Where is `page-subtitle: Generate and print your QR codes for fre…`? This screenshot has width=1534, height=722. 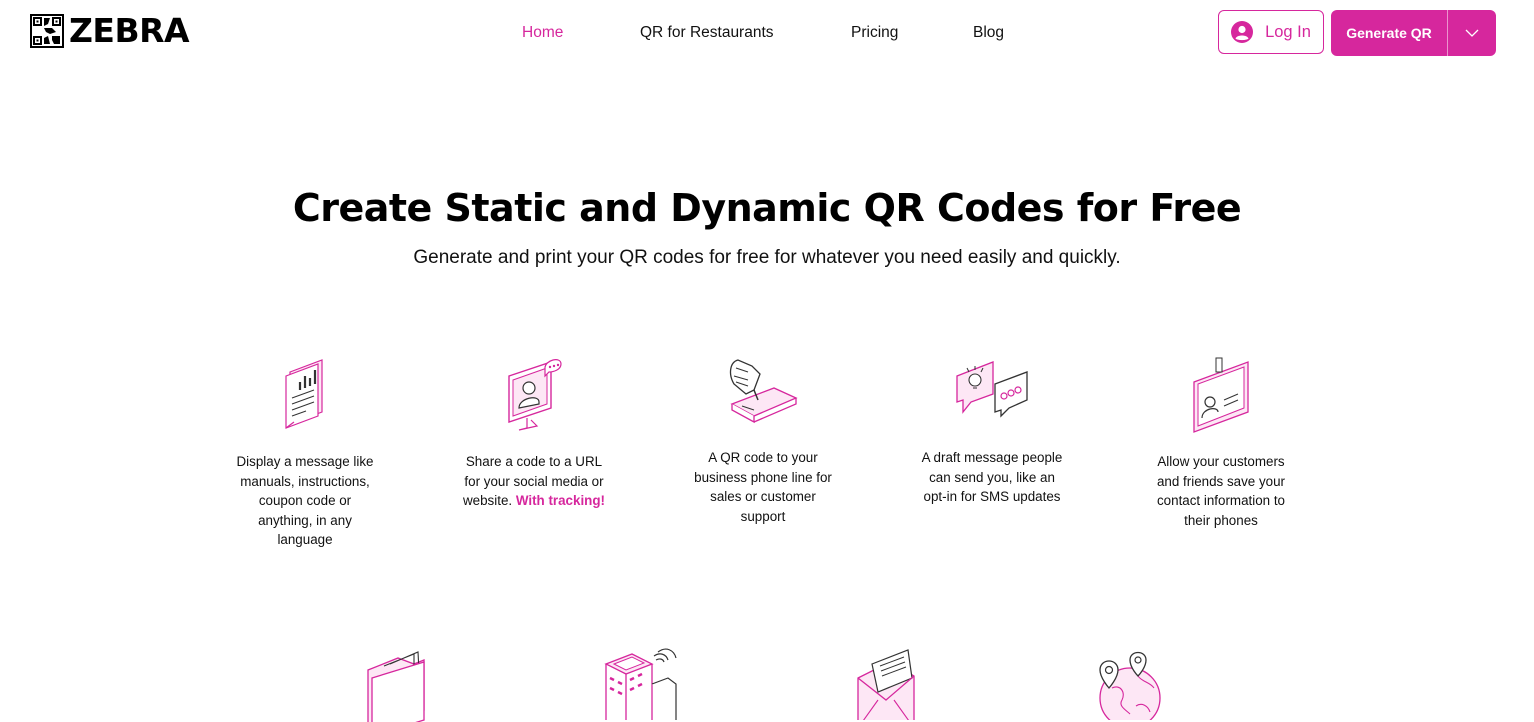 page-subtitle: Generate and print your QR codes for fre… is located at coordinates (767, 257).